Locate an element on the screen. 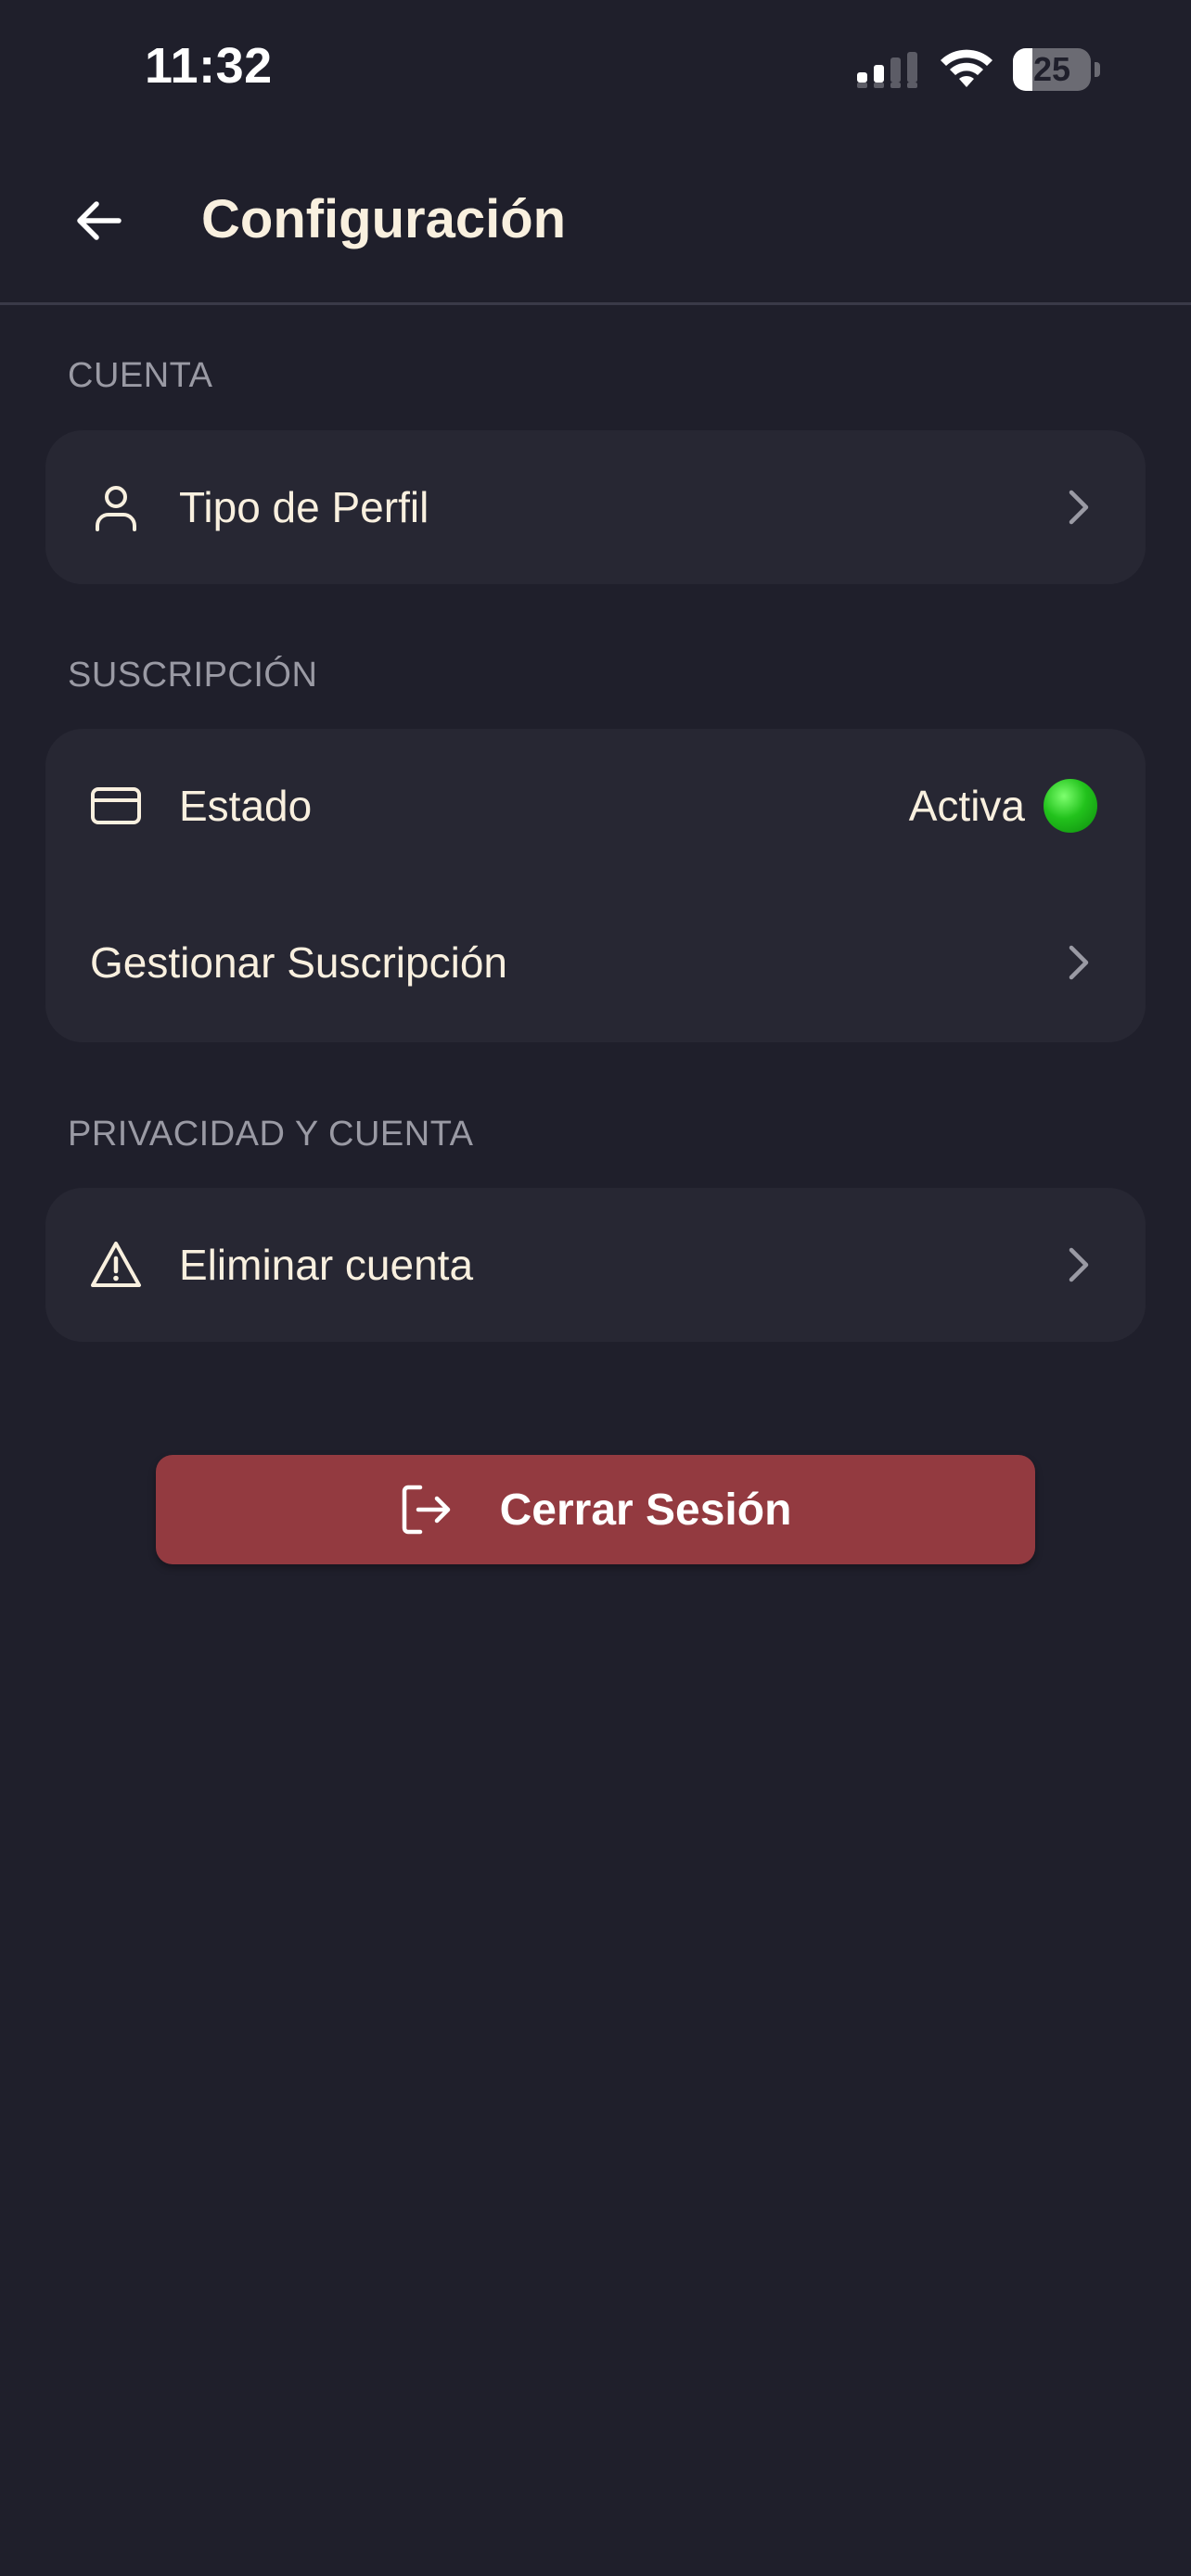 The width and height of the screenshot is (1191, 2576). back-button is located at coordinates (98, 221).